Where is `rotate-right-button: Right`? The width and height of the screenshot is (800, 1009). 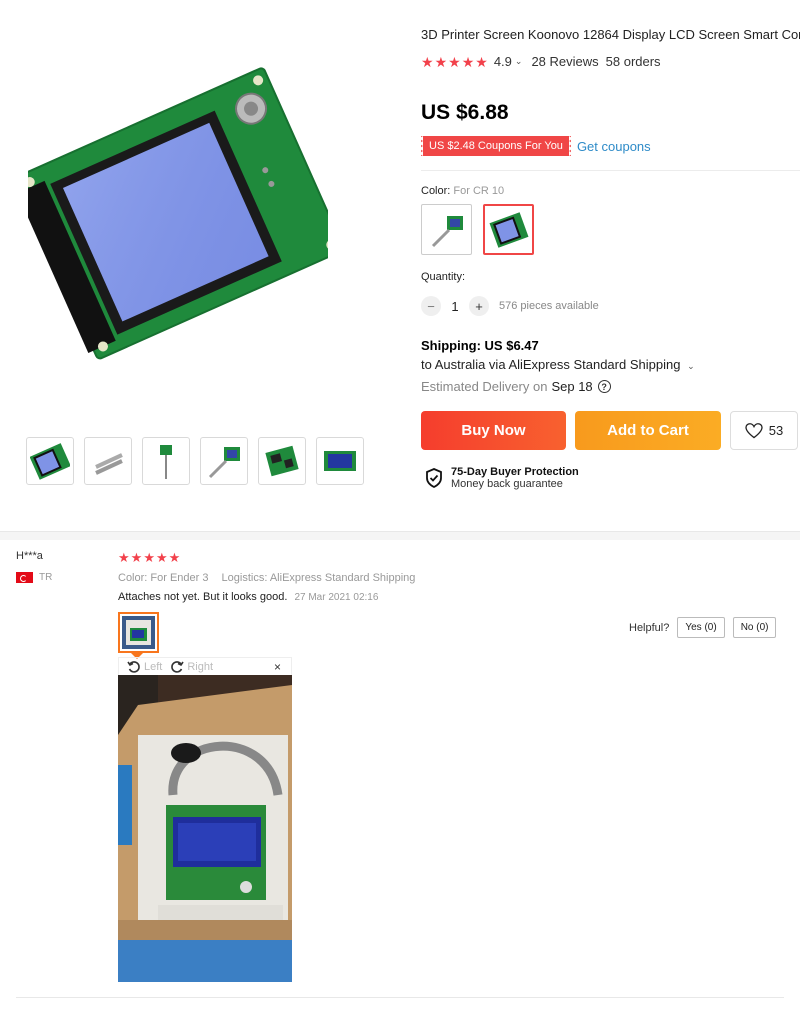 rotate-right-button: Right is located at coordinates (191, 667).